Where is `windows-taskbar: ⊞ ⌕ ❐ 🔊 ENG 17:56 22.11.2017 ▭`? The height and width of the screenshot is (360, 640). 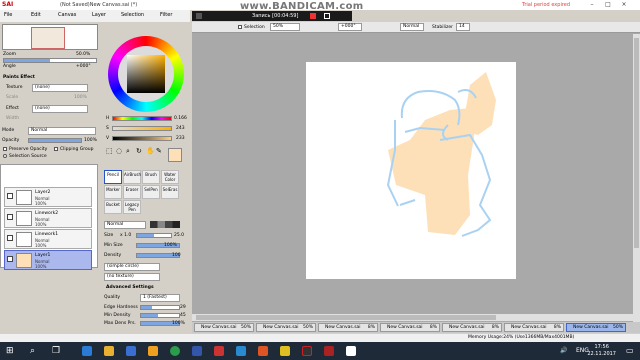 windows-taskbar: ⊞ ⌕ ❐ 🔊 ENG 17:56 22.11.2017 ▭ is located at coordinates (320, 351).